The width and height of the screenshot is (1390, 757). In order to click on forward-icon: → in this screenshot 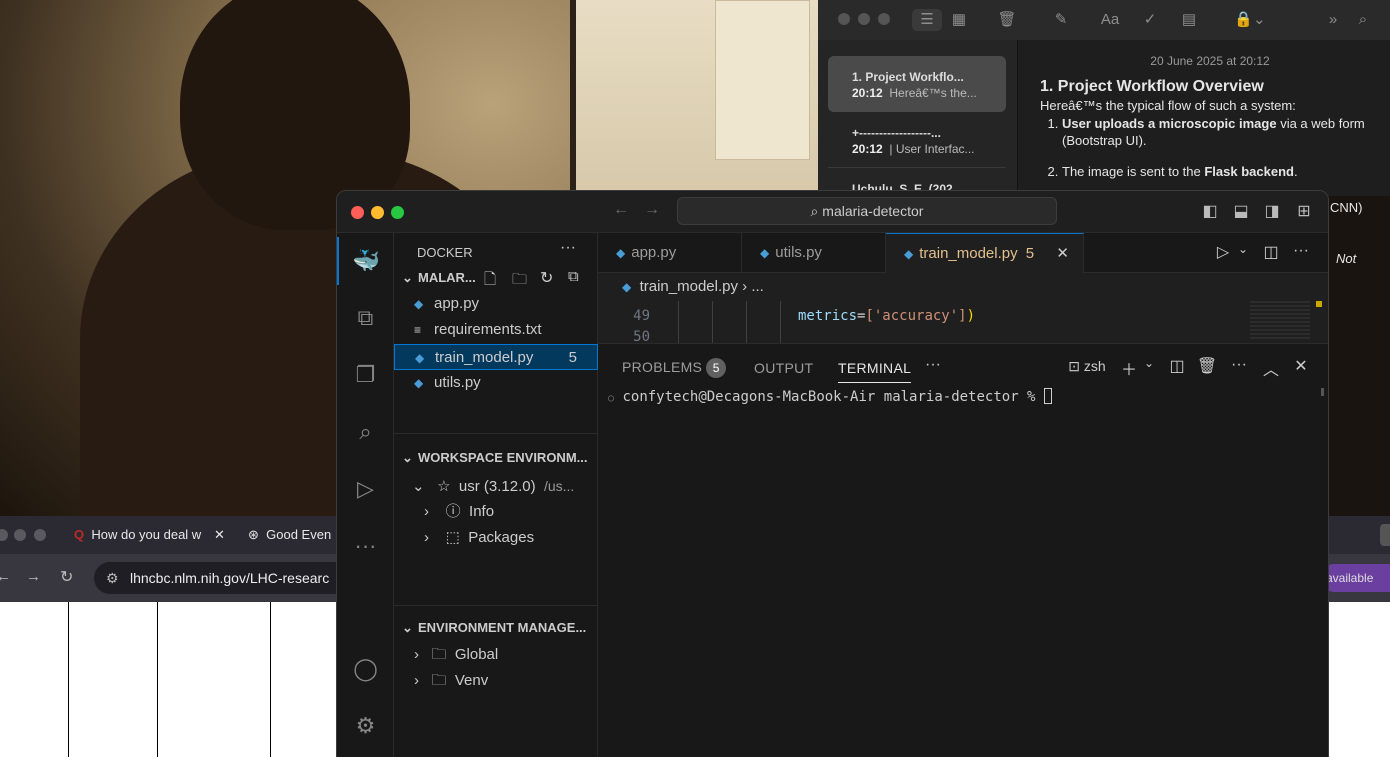, I will do `click(33, 576)`.